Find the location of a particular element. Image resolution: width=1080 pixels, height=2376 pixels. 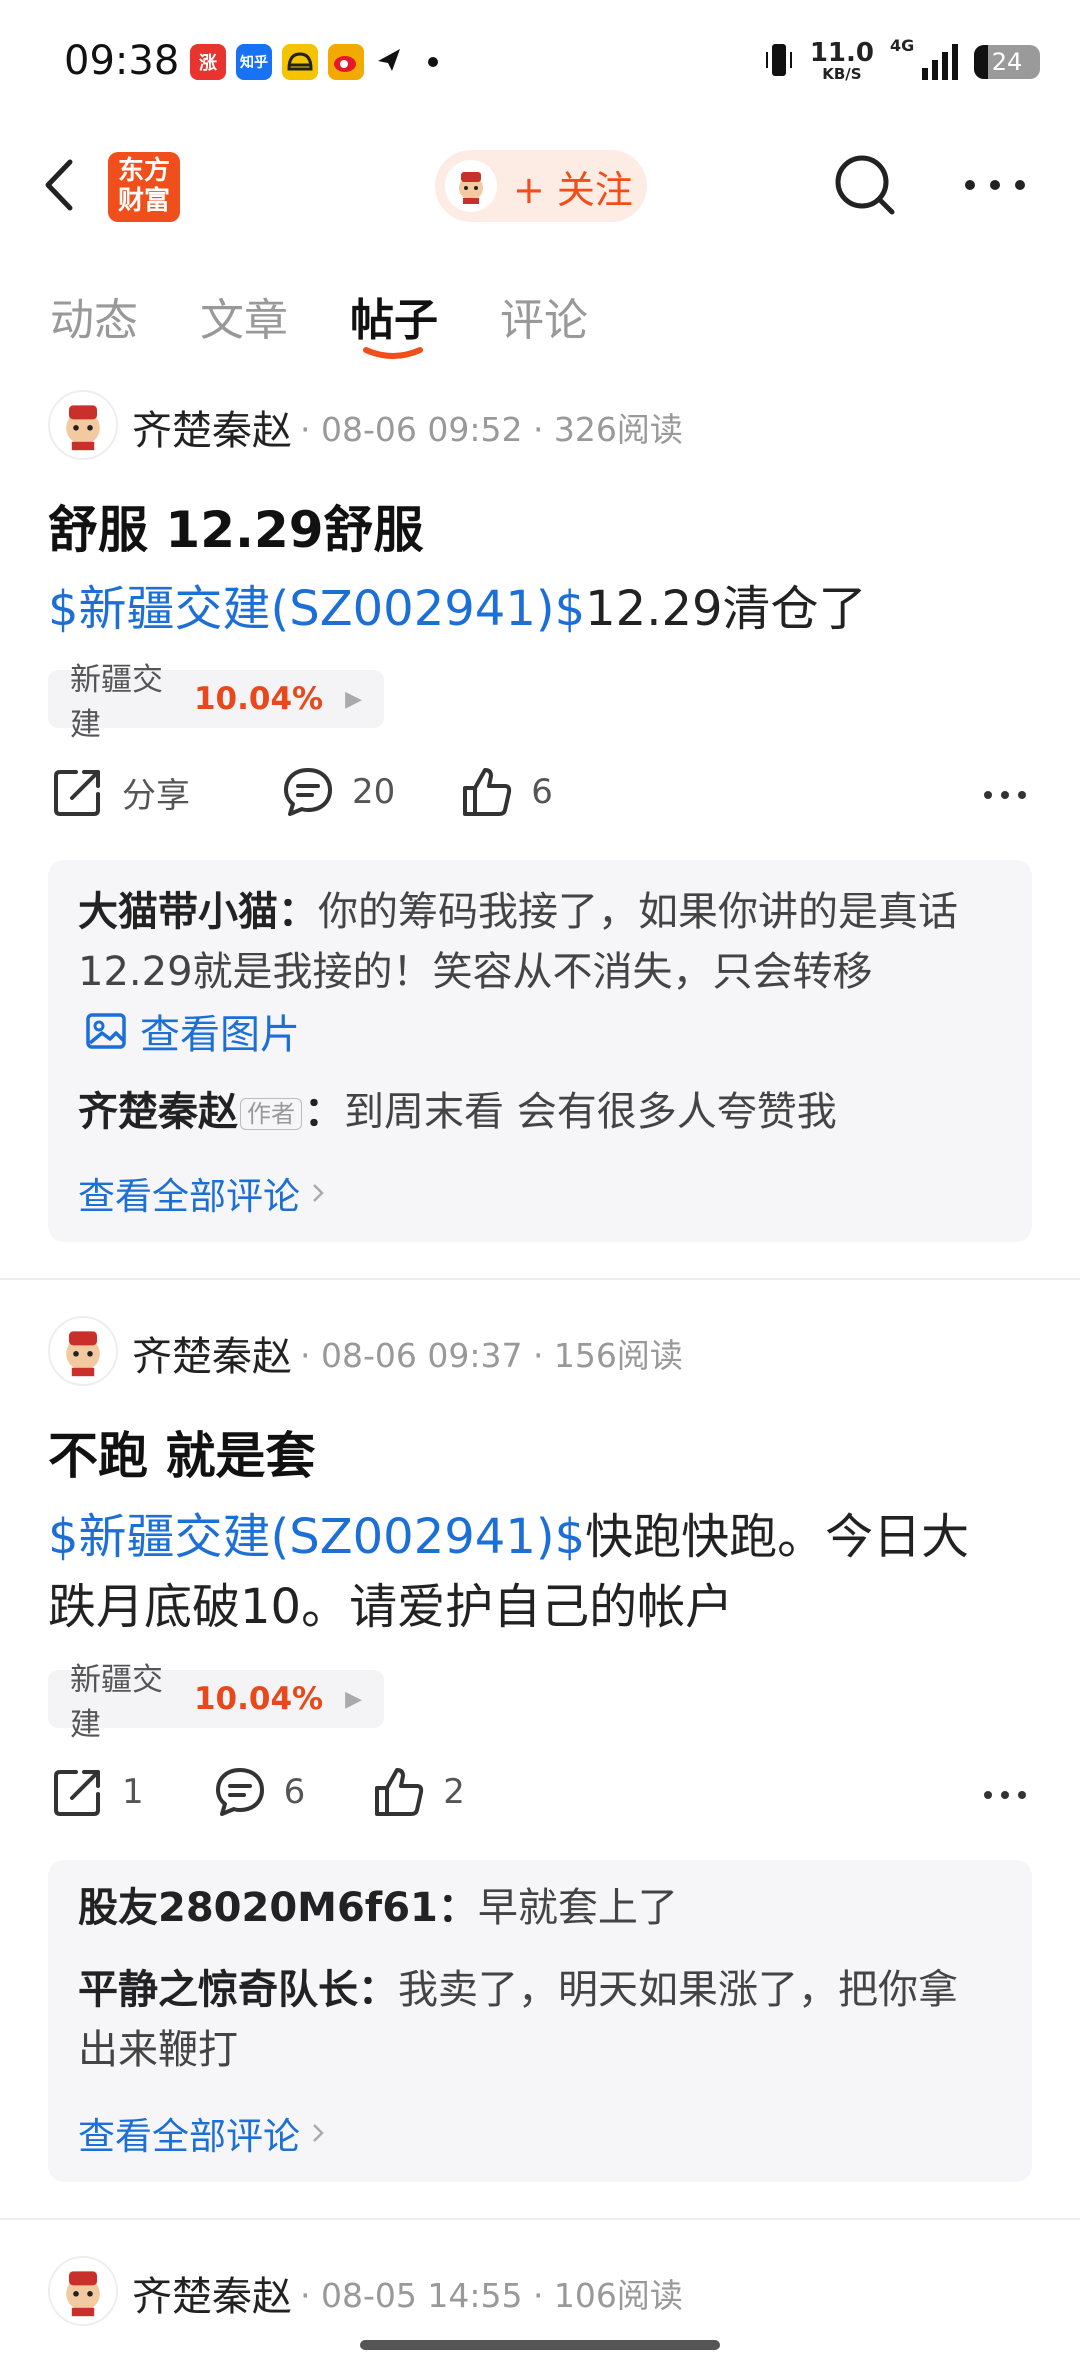

eastmoney-logo: 东方 财富 is located at coordinates (144, 187).